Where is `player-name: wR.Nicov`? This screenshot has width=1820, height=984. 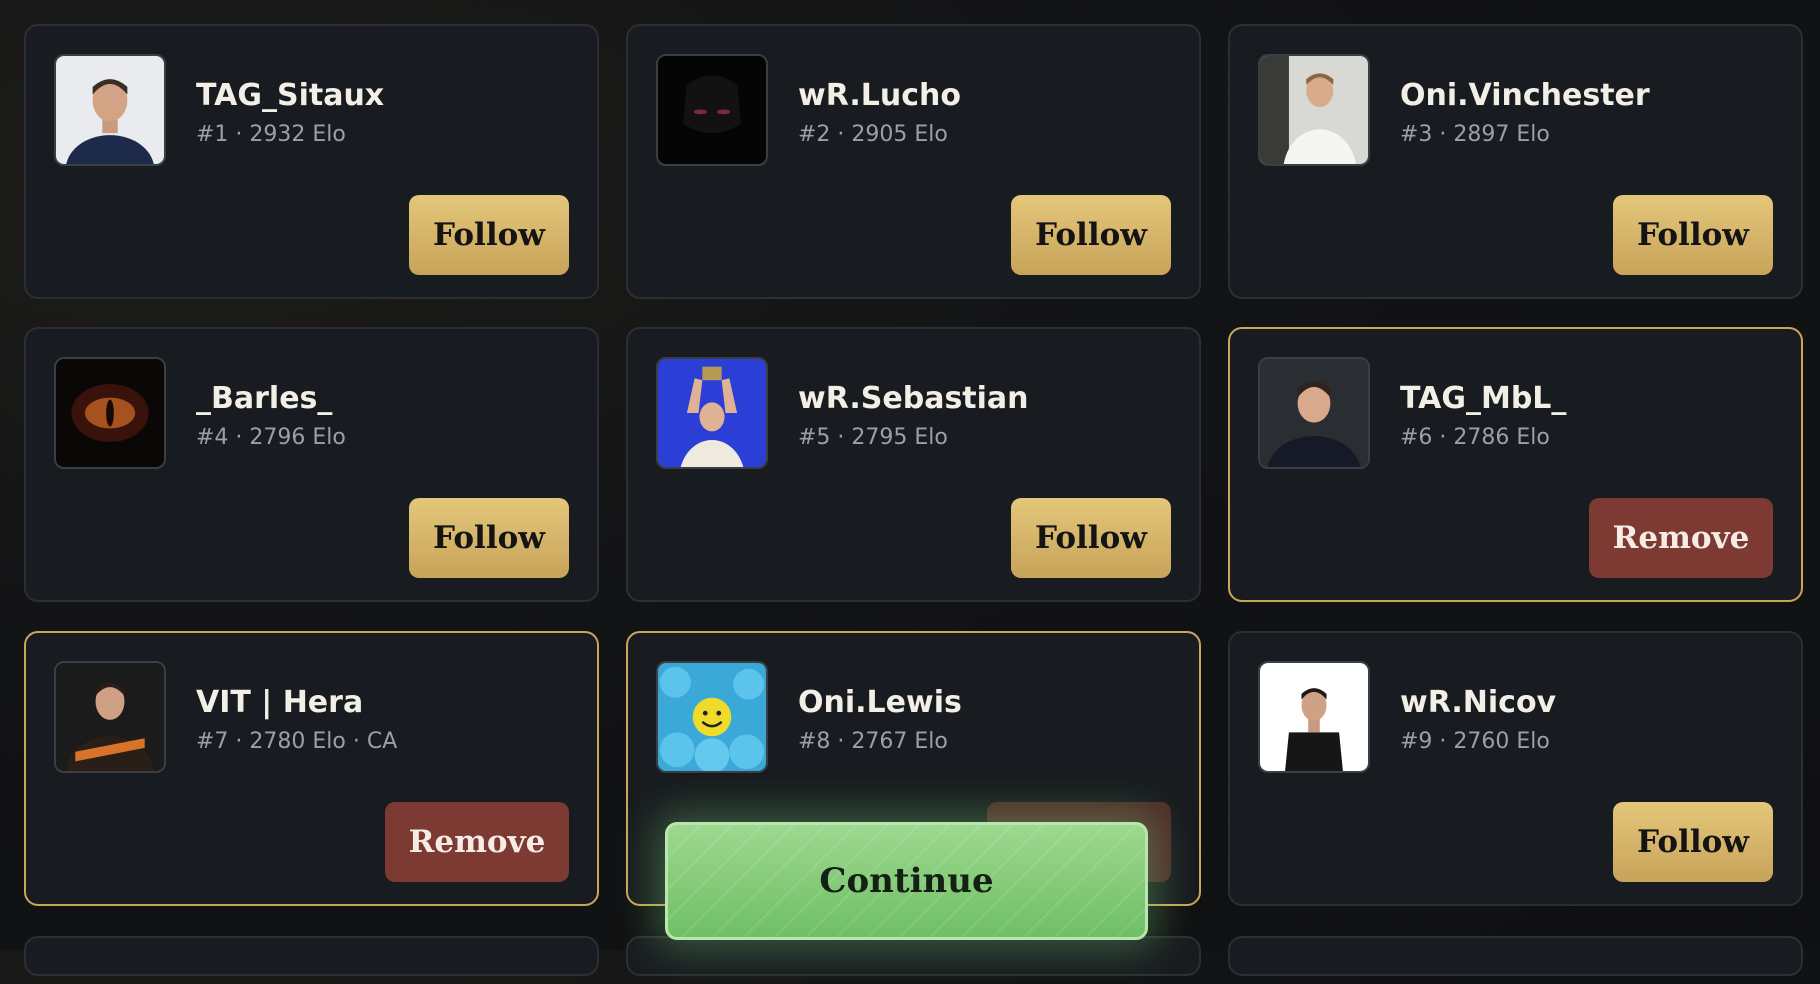 player-name: wR.Nicov is located at coordinates (1478, 702).